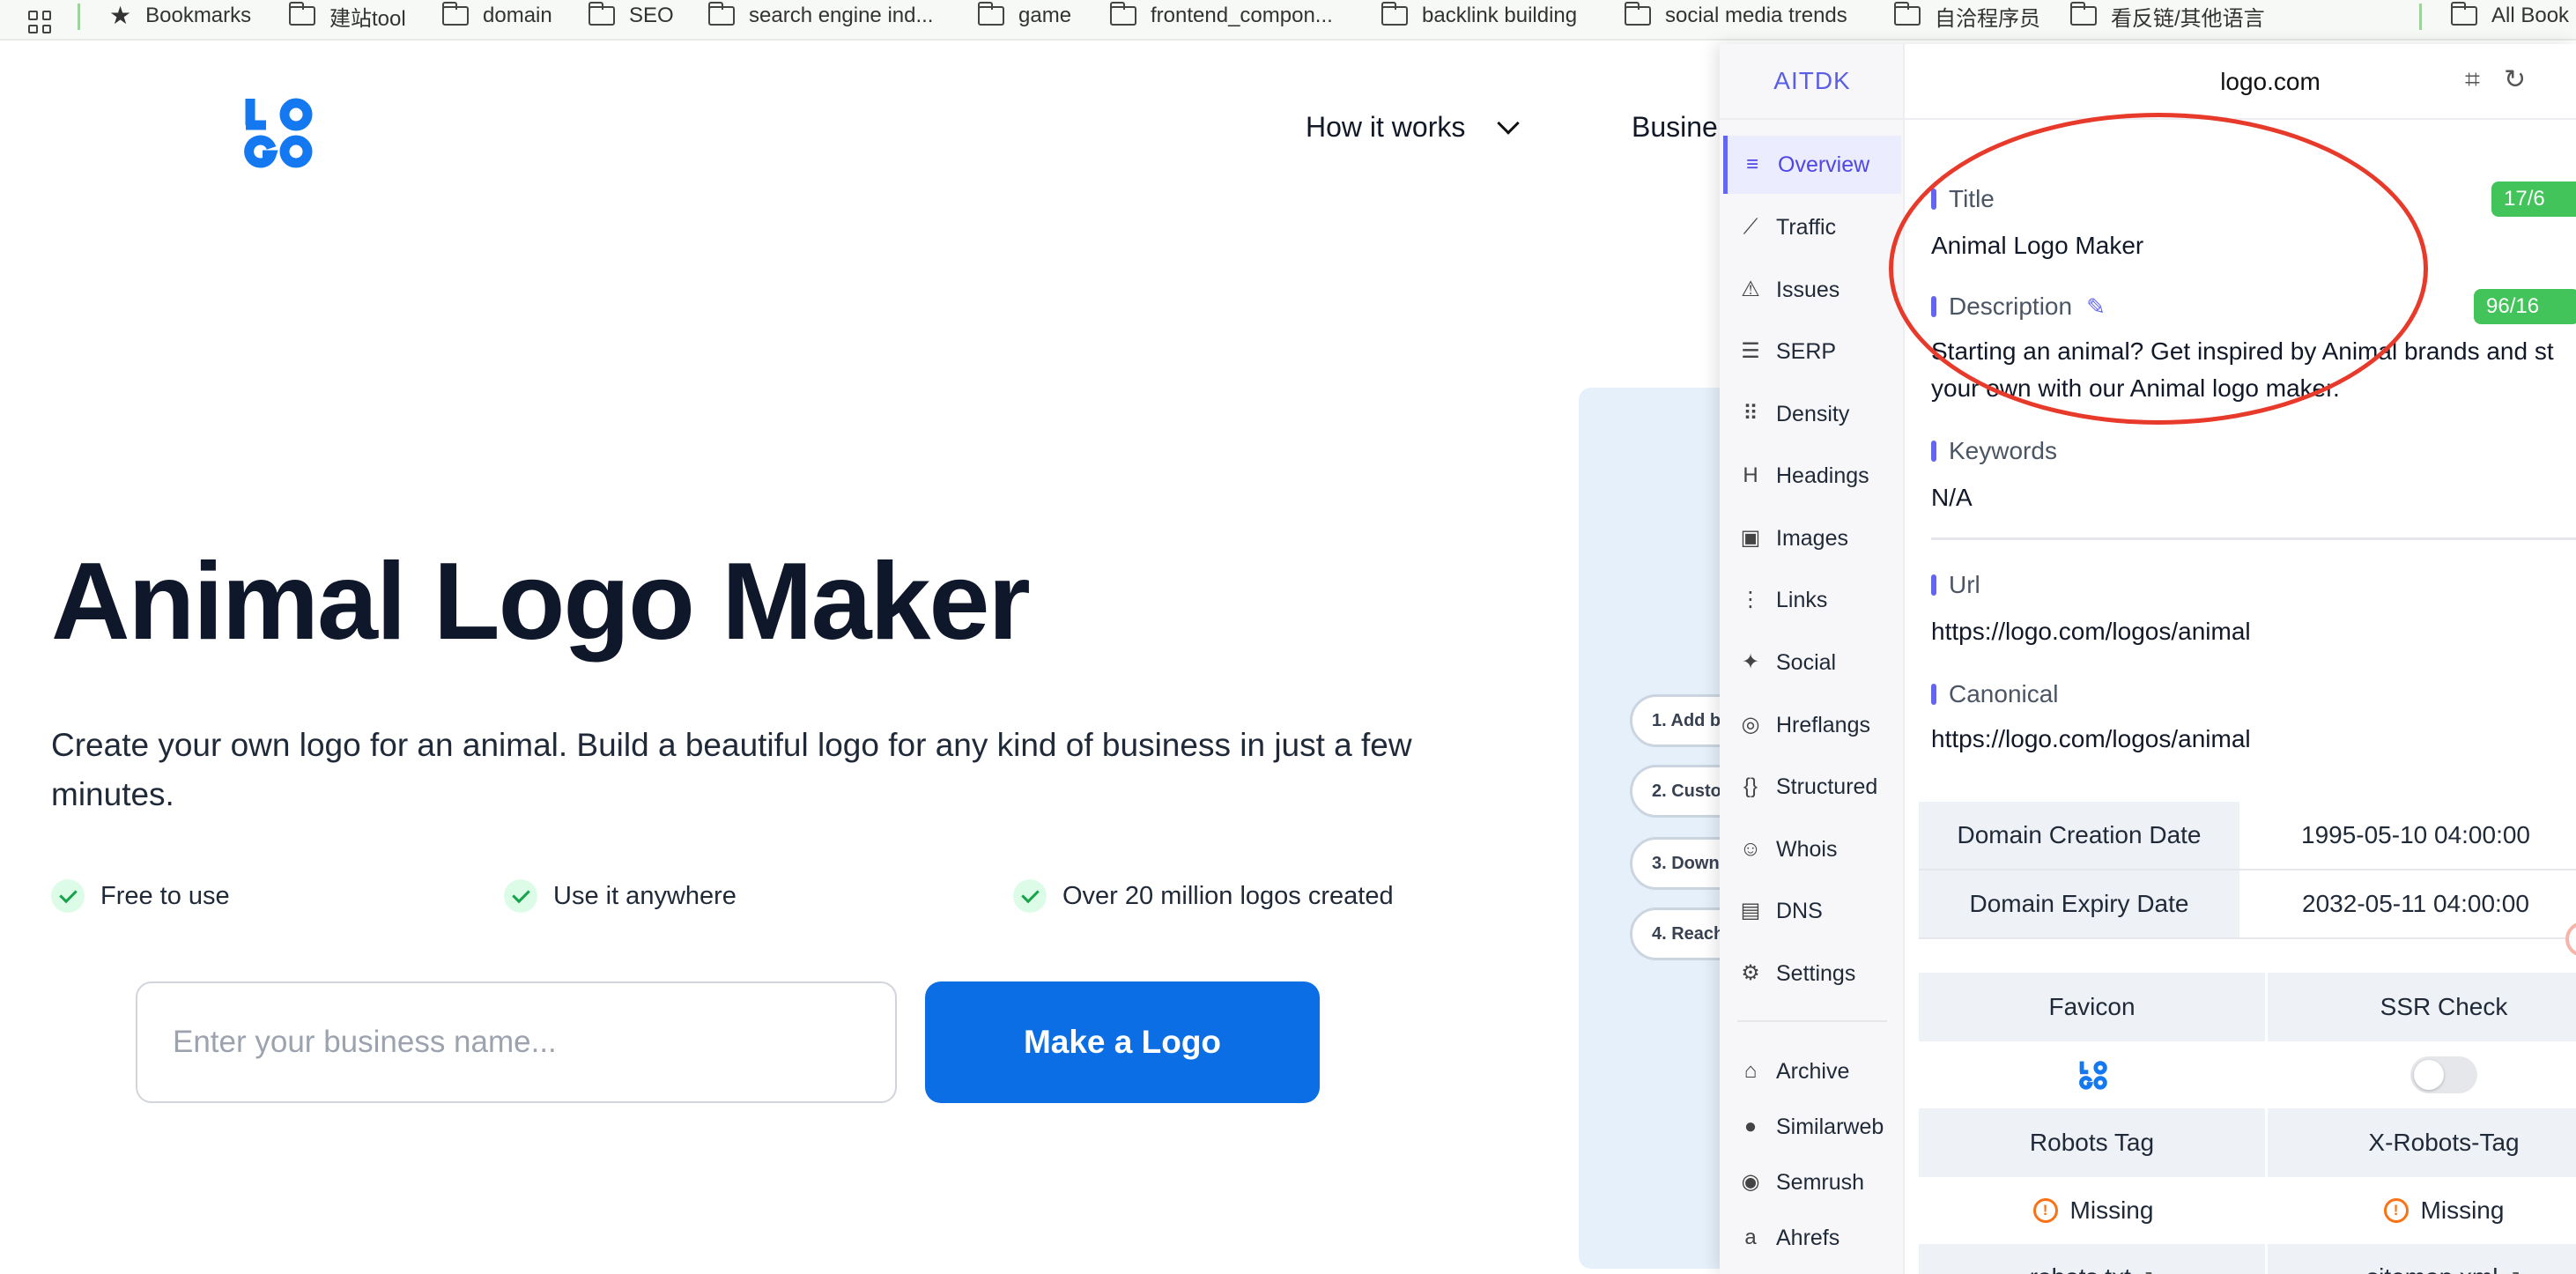 The image size is (2576, 1274). I want to click on sitemap-xml-link: sitemap.xml↗, so click(2422, 1259).